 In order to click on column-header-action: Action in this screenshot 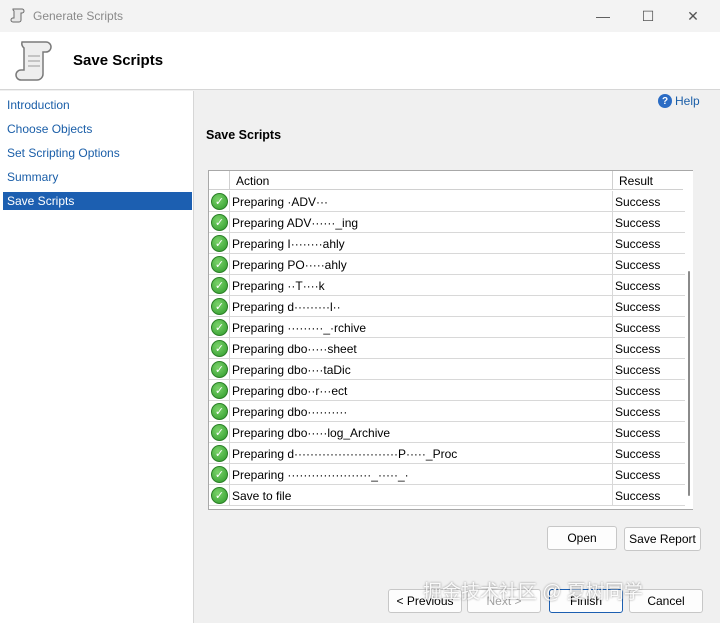, I will do `click(252, 181)`.